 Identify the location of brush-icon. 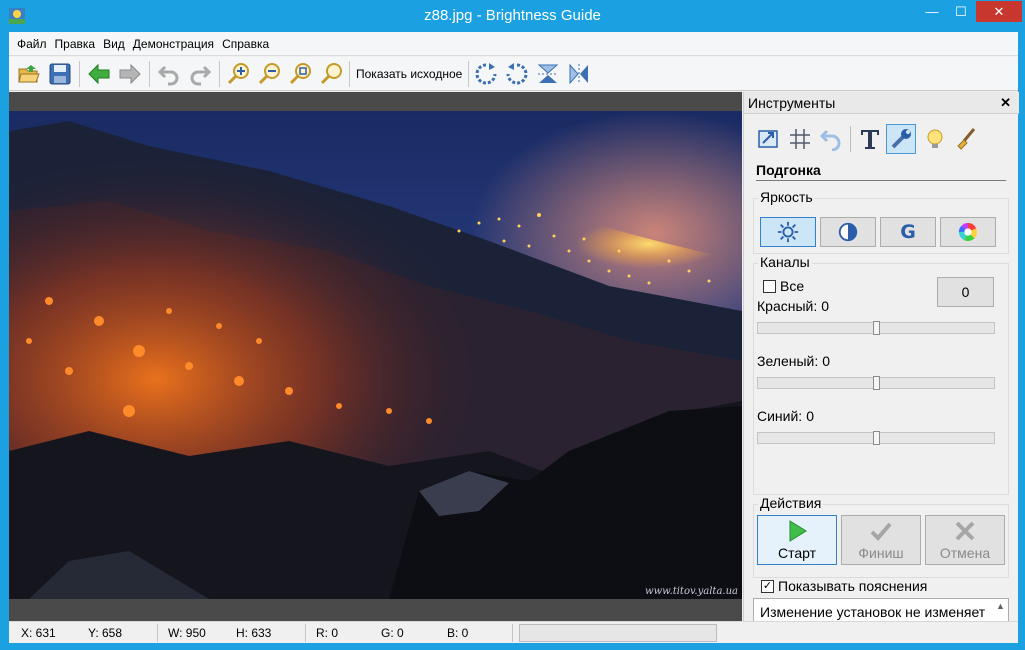
(966, 139).